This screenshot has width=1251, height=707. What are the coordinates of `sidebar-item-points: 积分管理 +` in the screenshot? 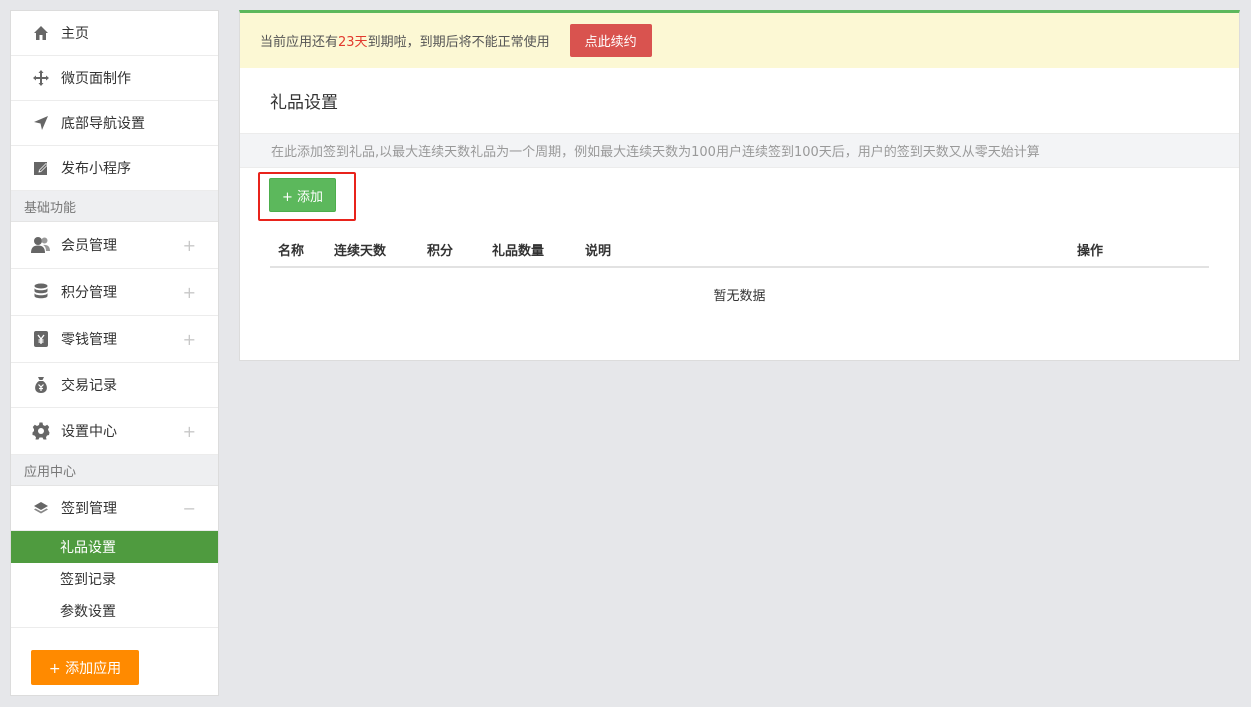 It's located at (114, 292).